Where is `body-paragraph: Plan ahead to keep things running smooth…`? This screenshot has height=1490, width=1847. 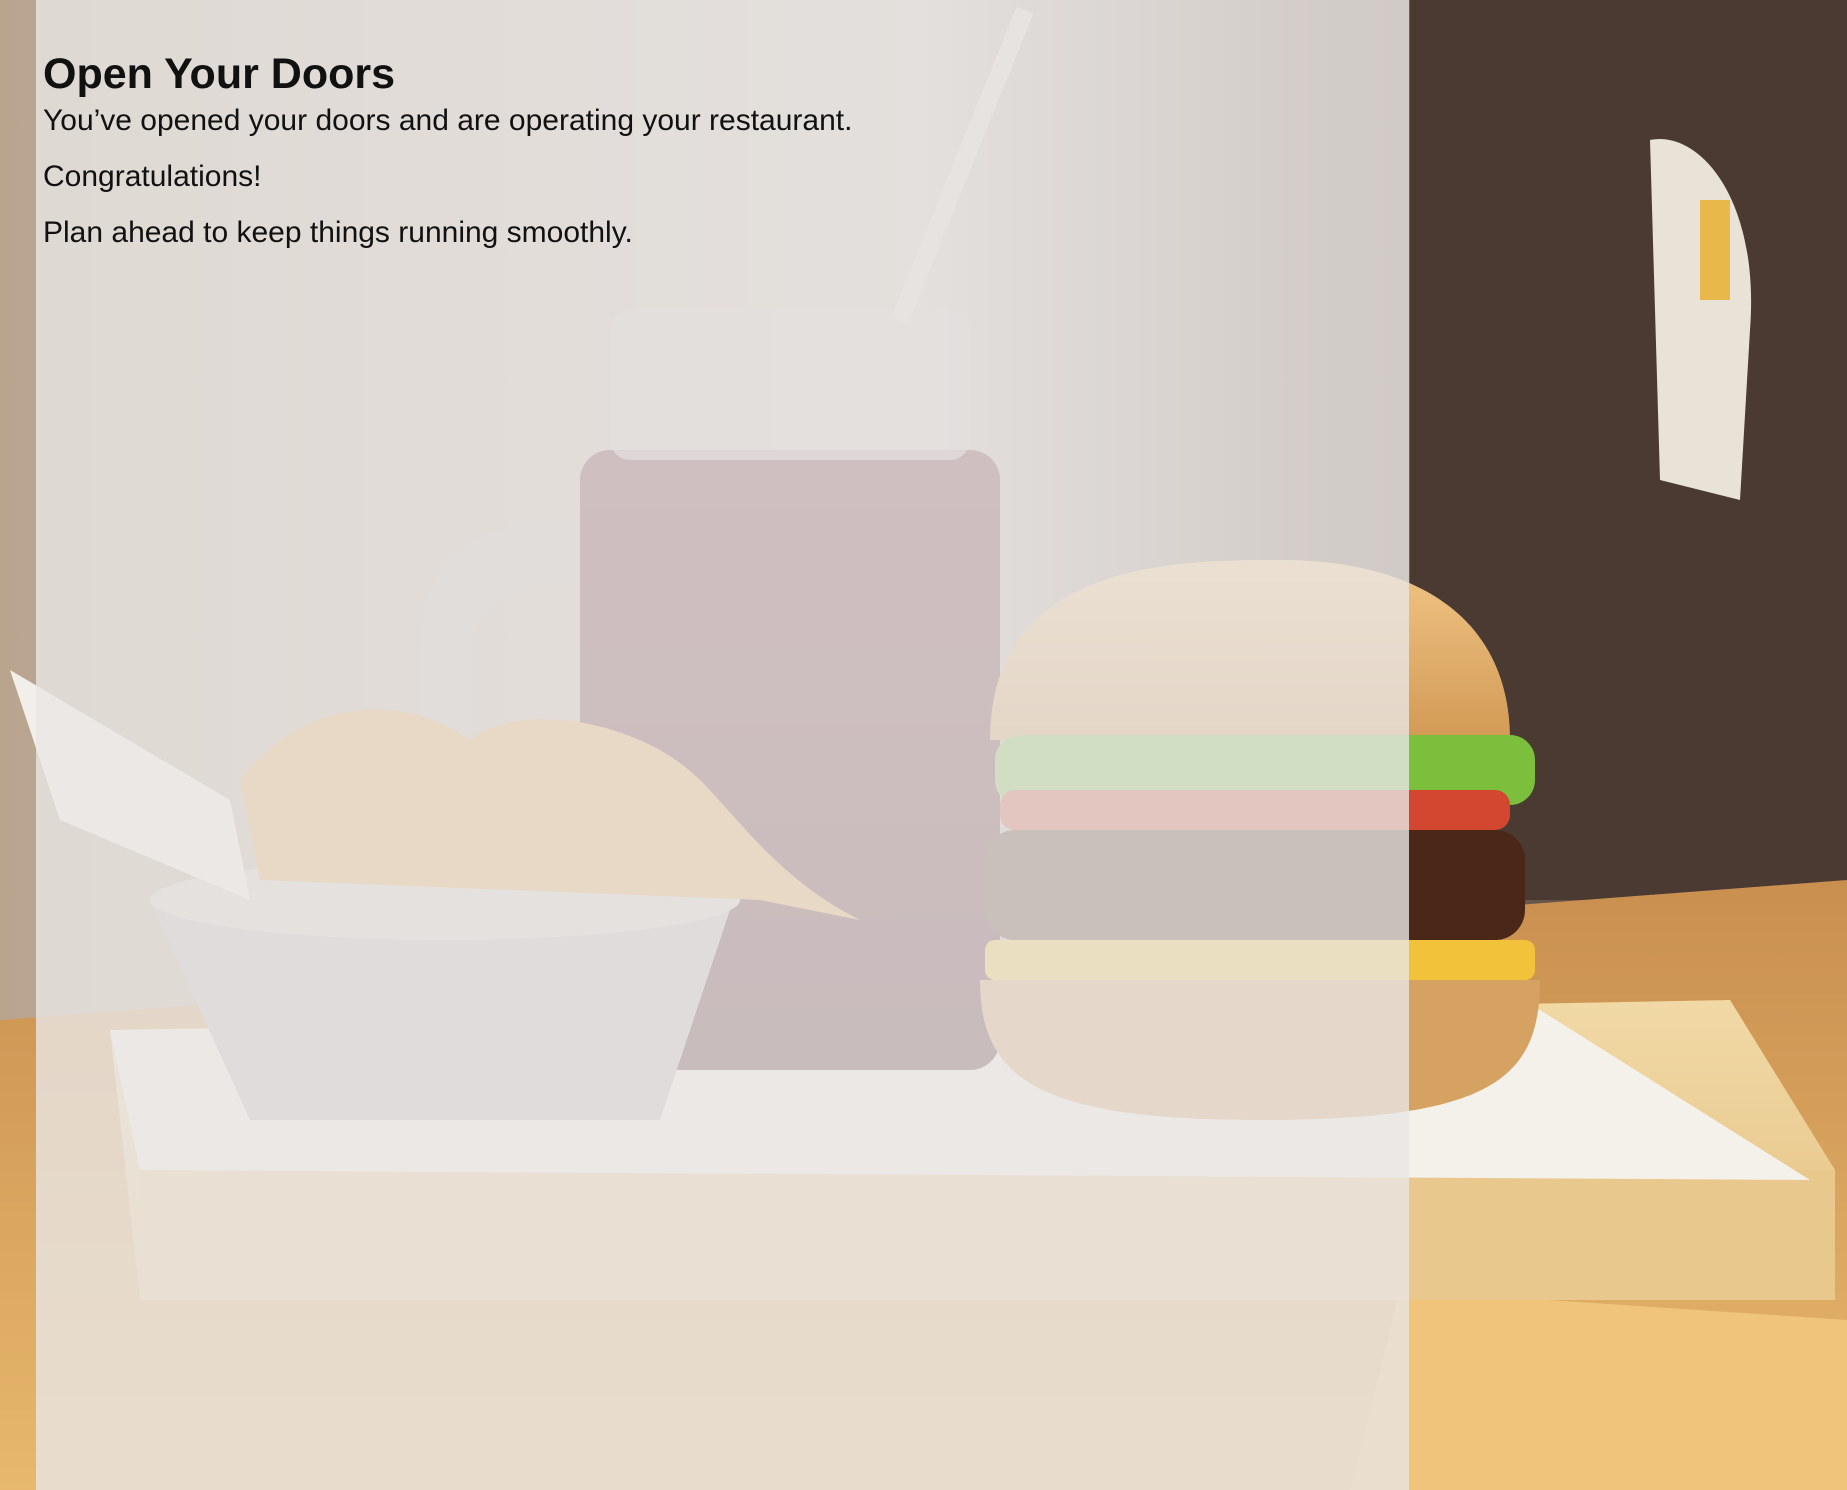 body-paragraph: Plan ahead to keep things running smooth… is located at coordinates (338, 232).